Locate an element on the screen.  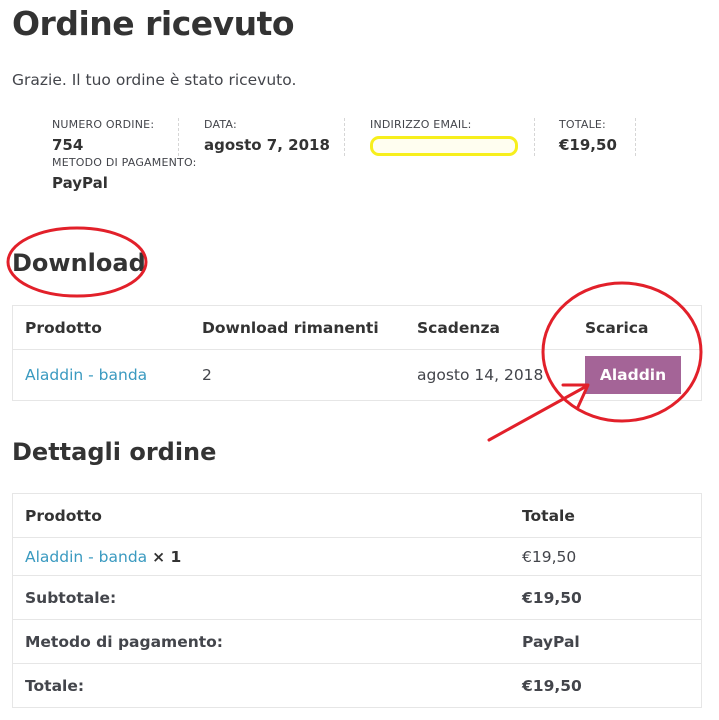
overview-email: INDIRIZZO EMAIL: is located at coordinates (421, 126).